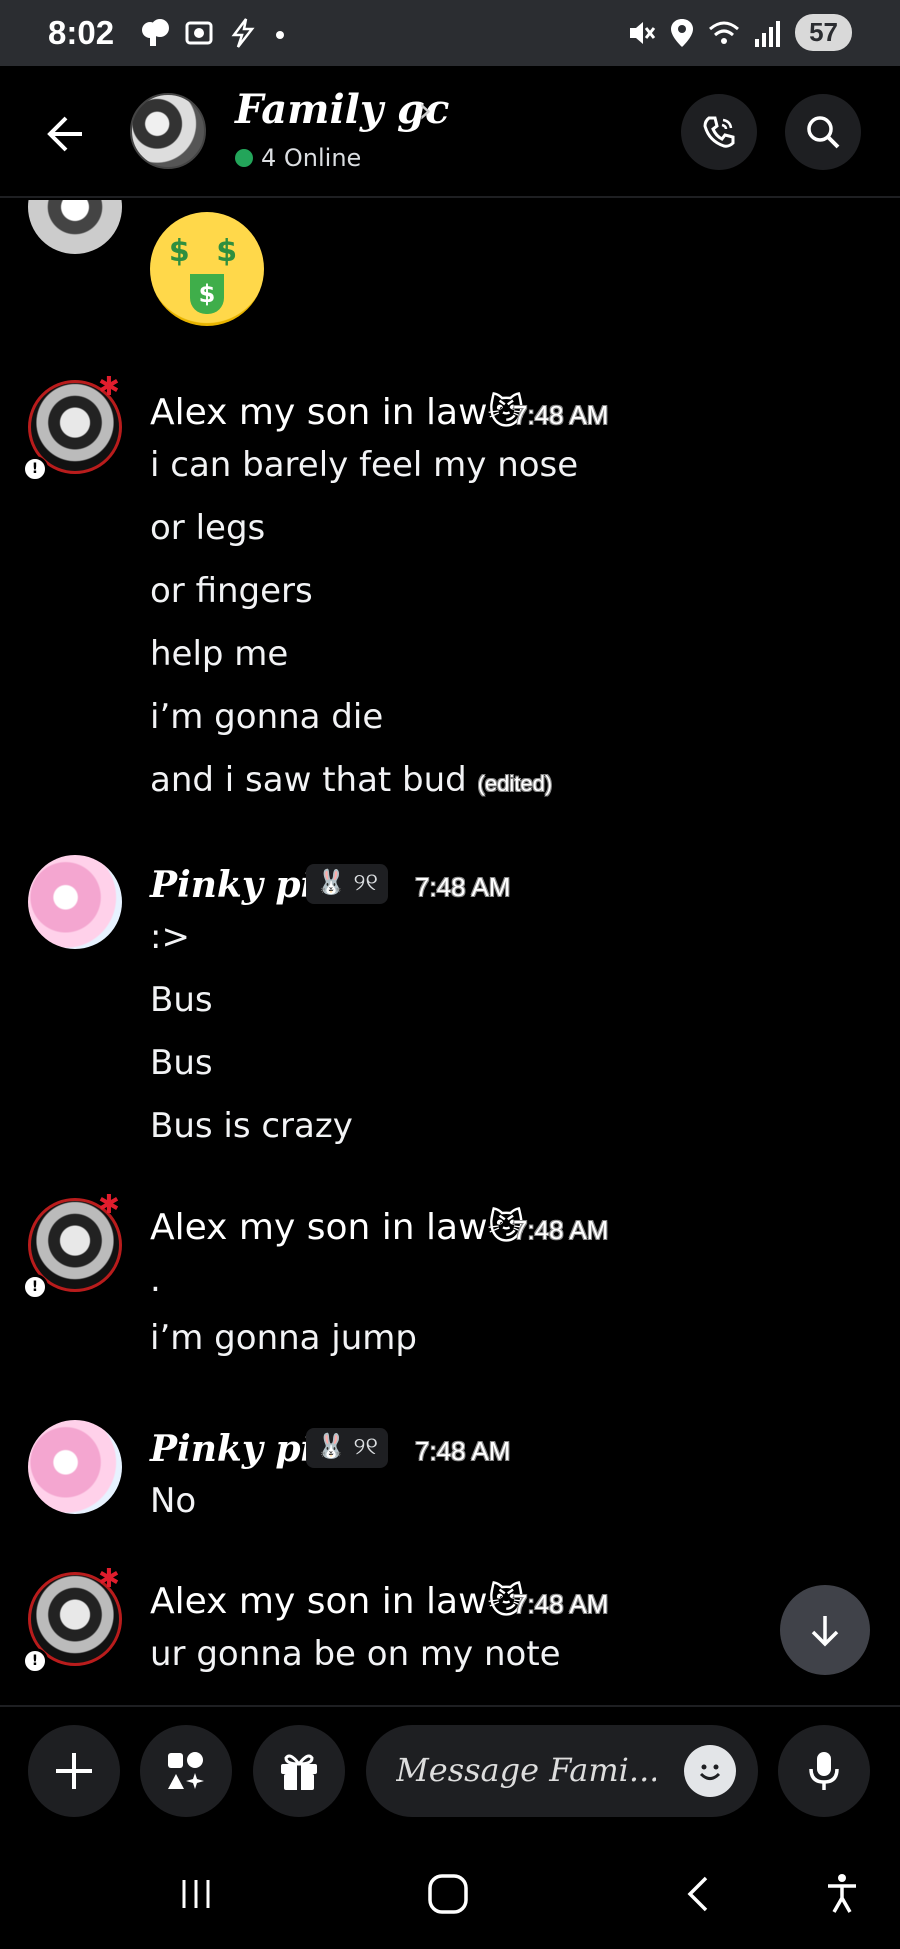  I want to click on mute-icon, so click(643, 32).